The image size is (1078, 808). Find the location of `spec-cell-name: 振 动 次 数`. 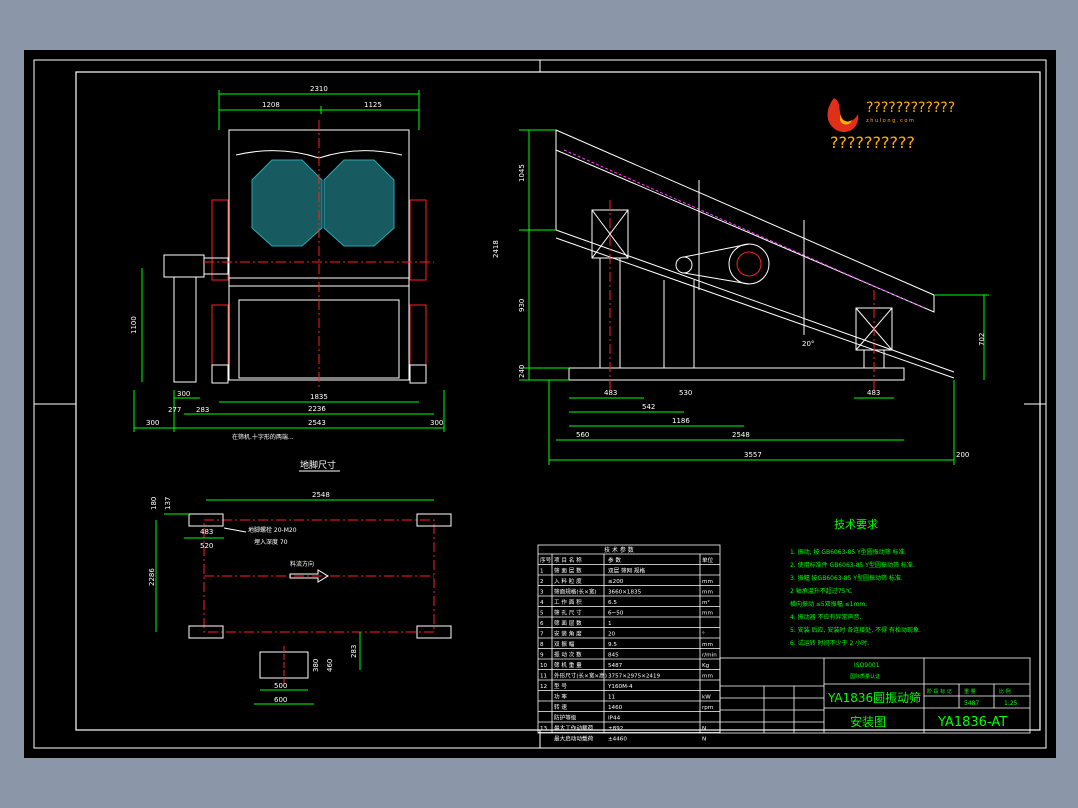

spec-cell-name: 振 动 次 数 is located at coordinates (568, 655).